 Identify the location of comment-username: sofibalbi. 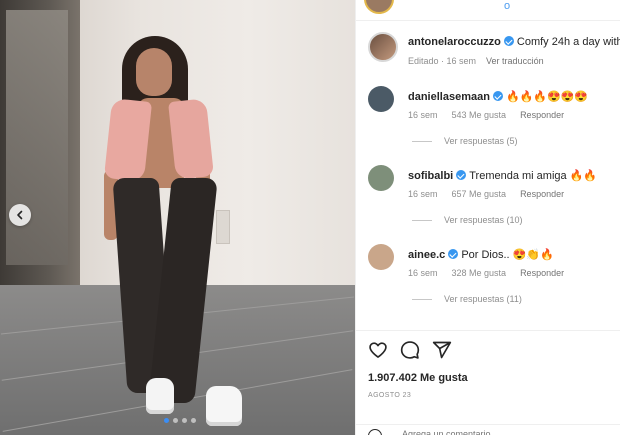
(430, 176).